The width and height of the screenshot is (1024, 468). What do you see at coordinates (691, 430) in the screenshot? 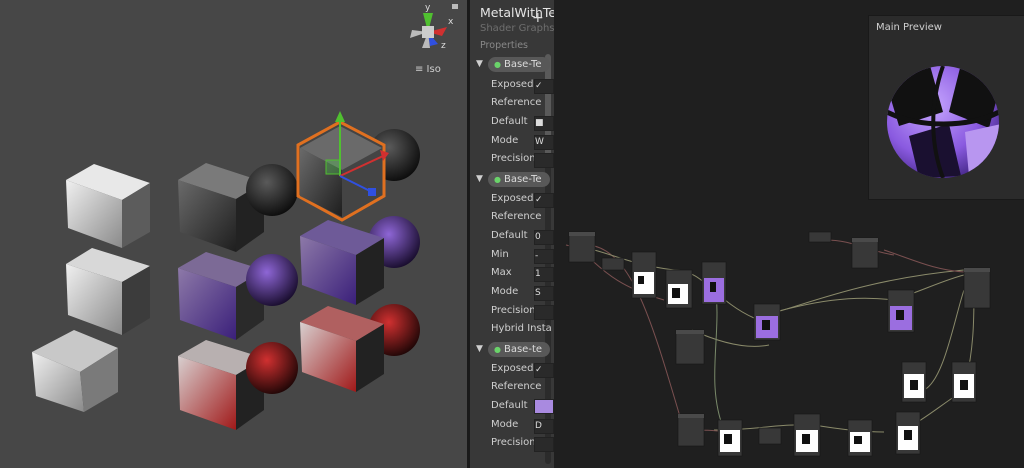
I see `node-step` at bounding box center [691, 430].